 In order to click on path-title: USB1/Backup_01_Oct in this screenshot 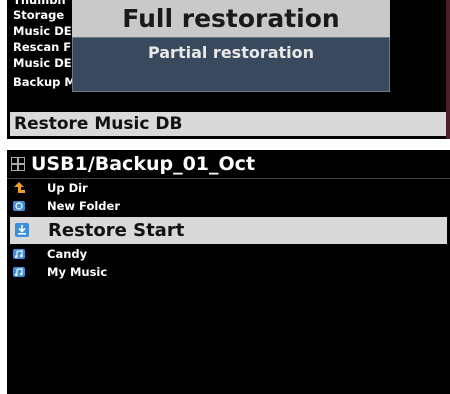, I will do `click(143, 164)`.